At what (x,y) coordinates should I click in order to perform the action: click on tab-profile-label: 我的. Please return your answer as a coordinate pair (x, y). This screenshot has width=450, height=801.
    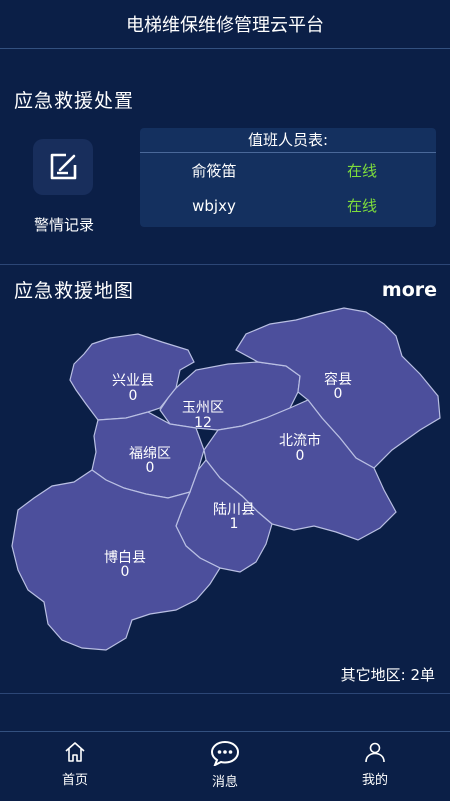
    Looking at the image, I should click on (374, 780).